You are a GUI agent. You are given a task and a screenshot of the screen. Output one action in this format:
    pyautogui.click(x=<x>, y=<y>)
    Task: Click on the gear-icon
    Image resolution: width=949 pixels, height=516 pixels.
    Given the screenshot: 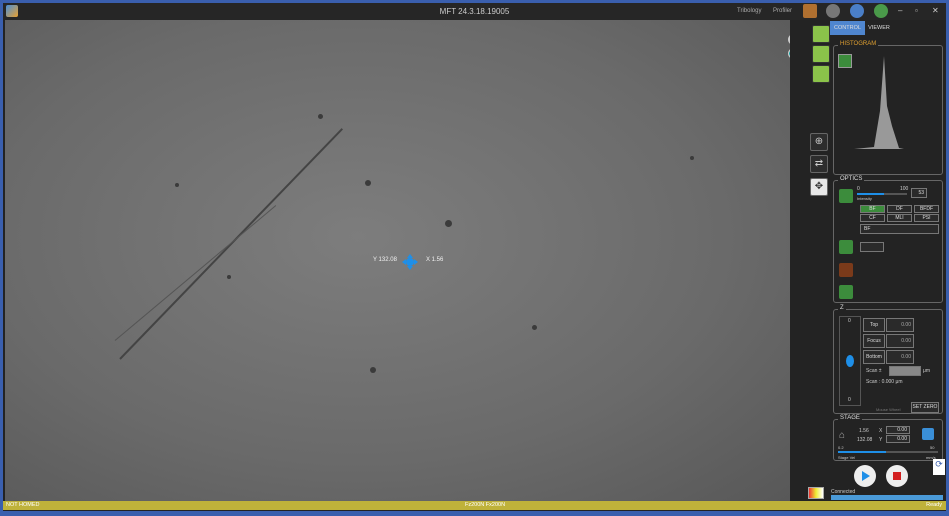 What is the action you would take?
    pyautogui.click(x=833, y=11)
    